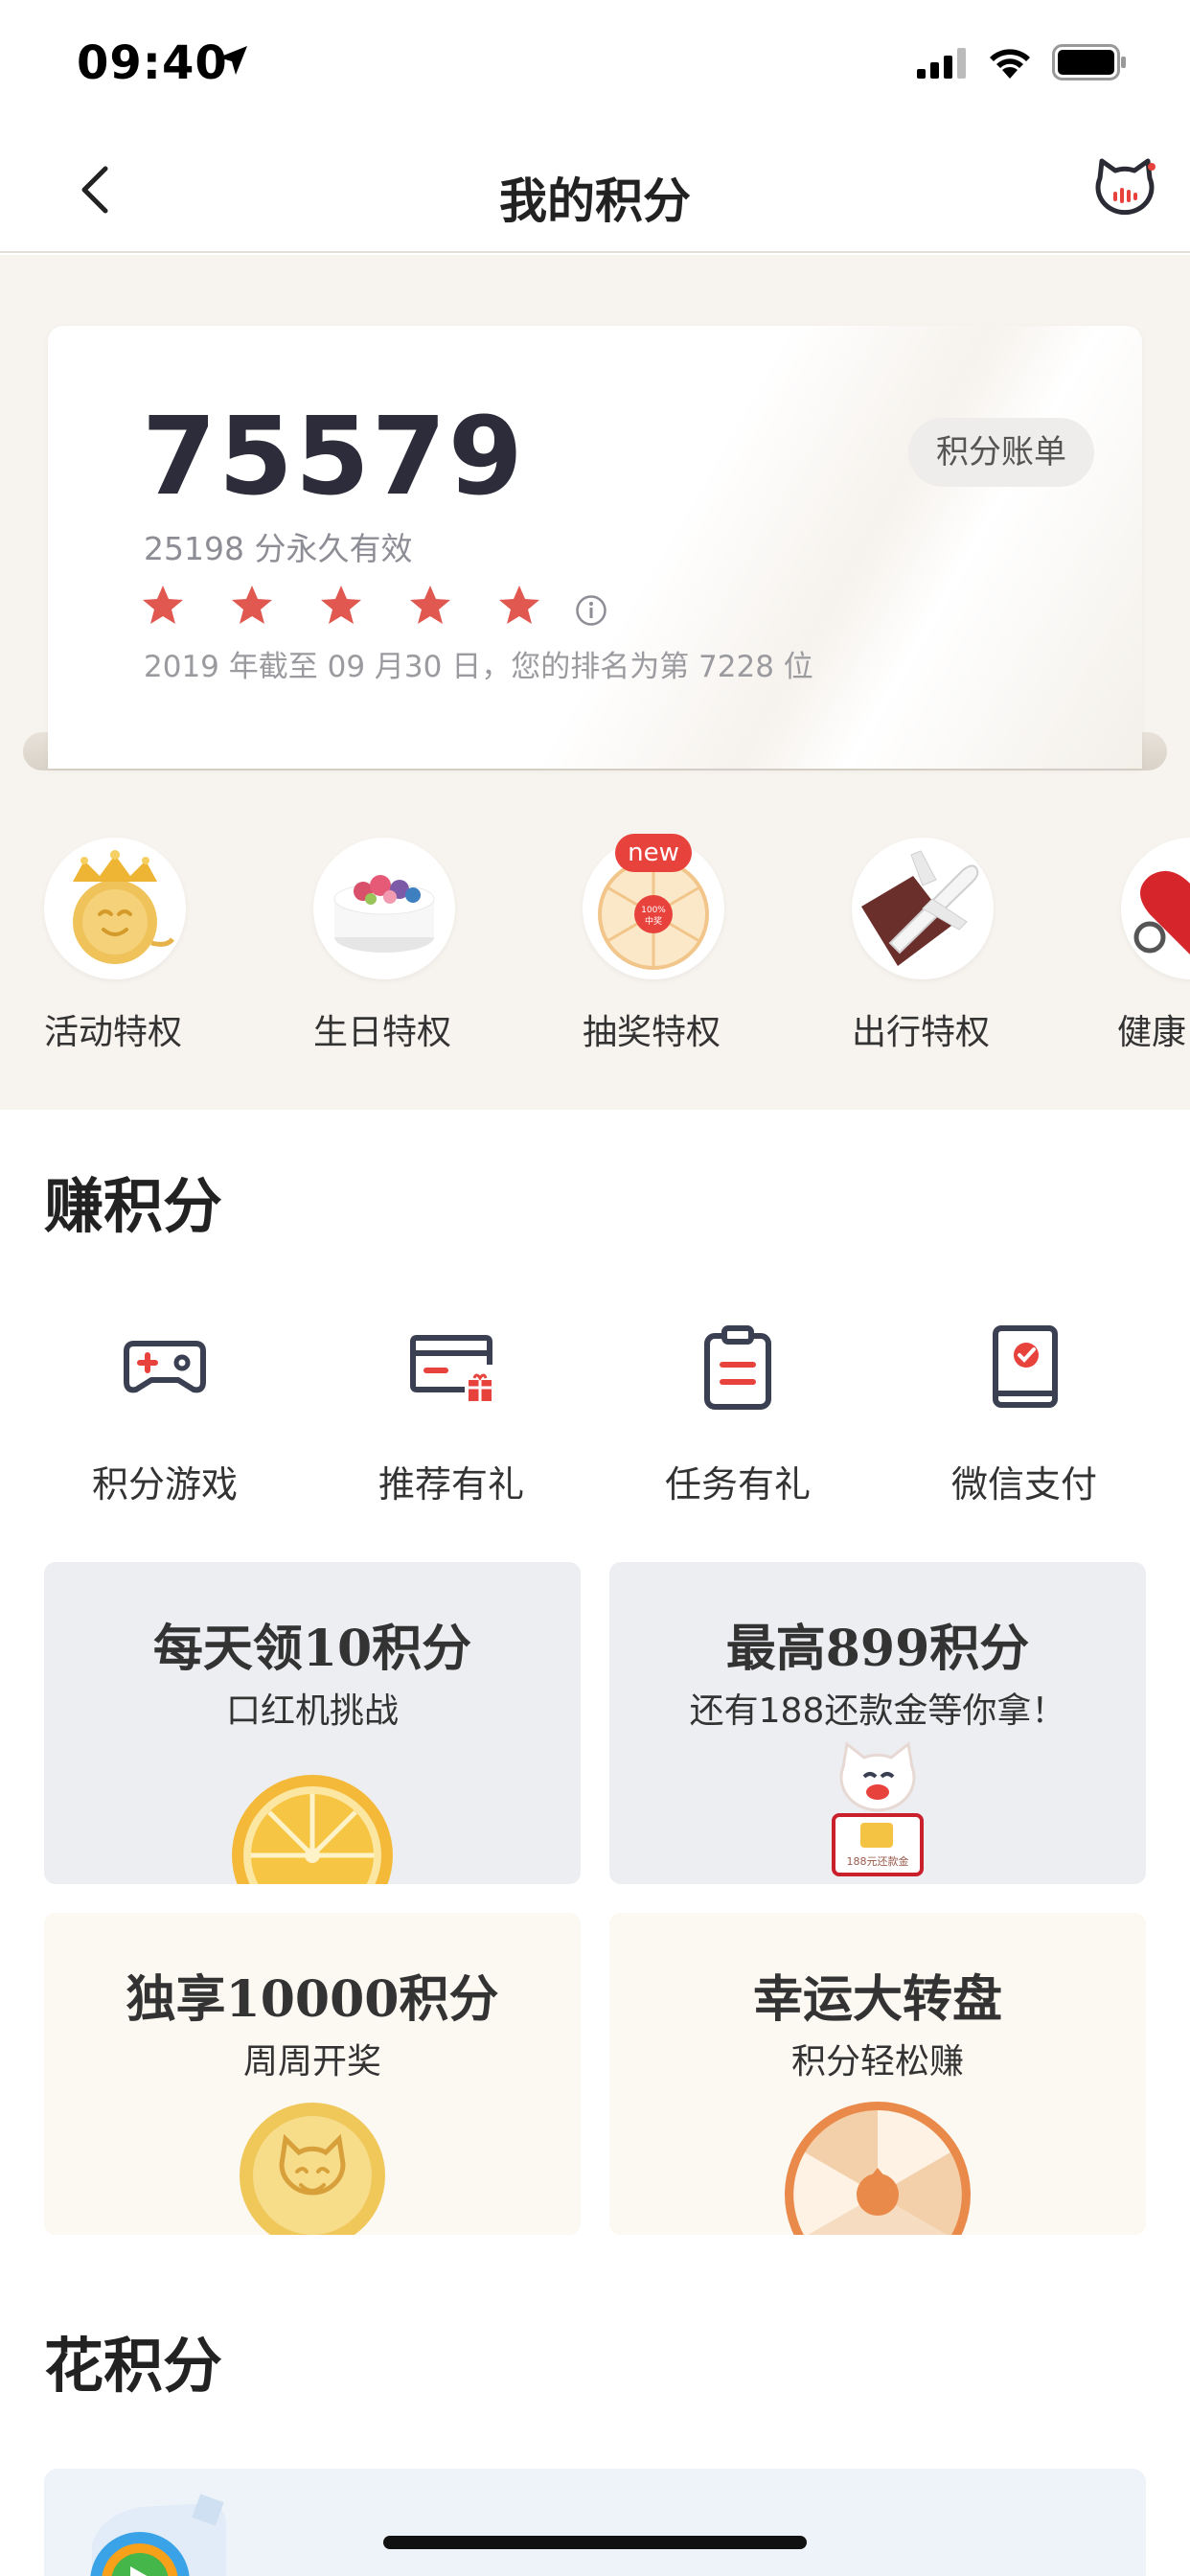  Describe the element at coordinates (1010, 64) in the screenshot. I see `wifi-icon` at that location.